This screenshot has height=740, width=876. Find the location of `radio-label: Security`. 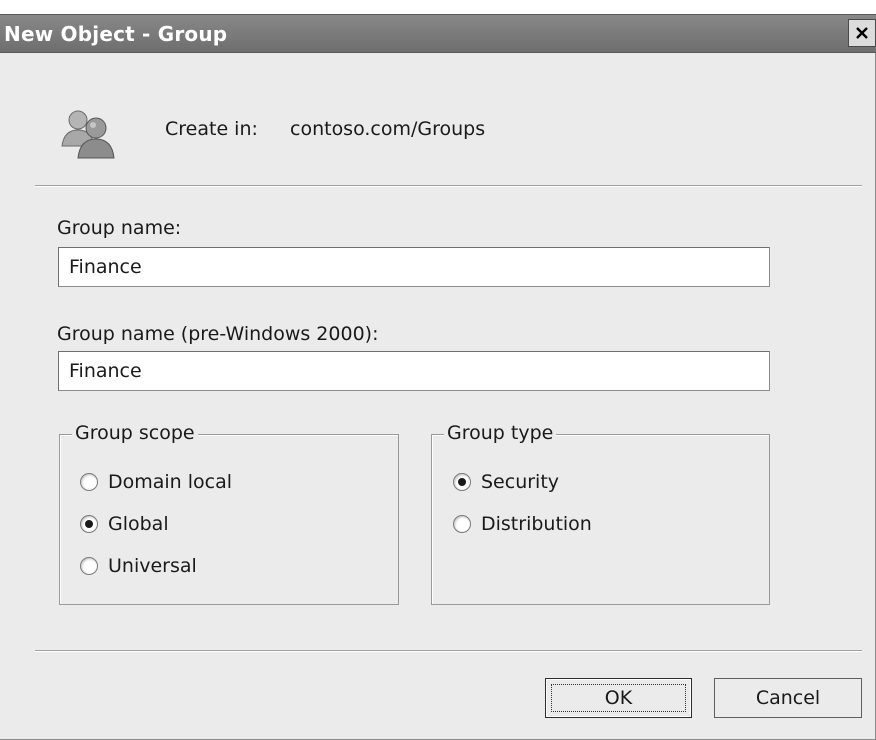

radio-label: Security is located at coordinates (520, 482).